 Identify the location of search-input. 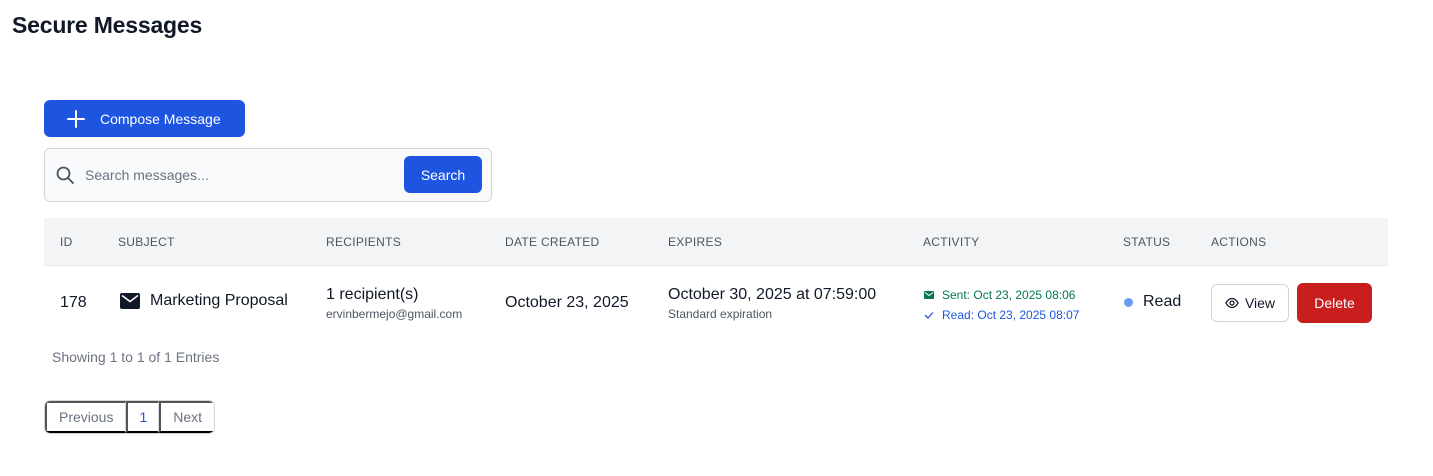
(242, 175).